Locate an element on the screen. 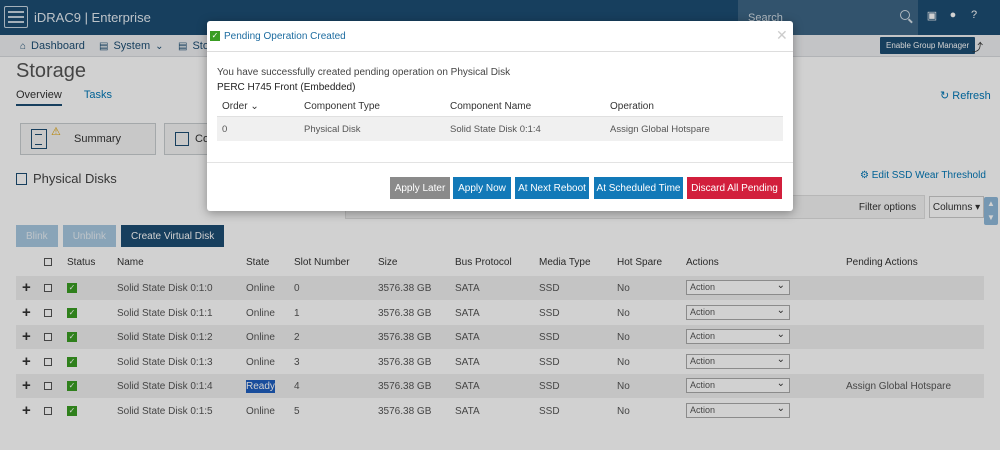 The height and width of the screenshot is (450, 1000). dtd-operation: Assign Global Hotspare is located at coordinates (660, 129).